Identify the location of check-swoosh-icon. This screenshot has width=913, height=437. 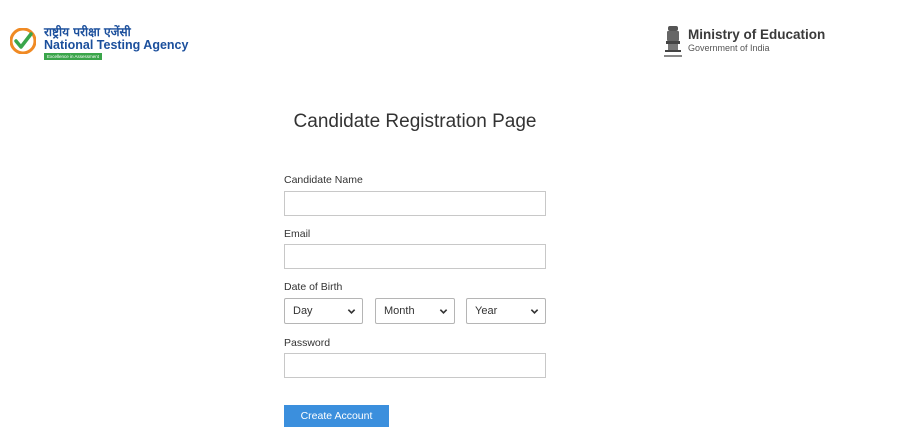
(23, 41).